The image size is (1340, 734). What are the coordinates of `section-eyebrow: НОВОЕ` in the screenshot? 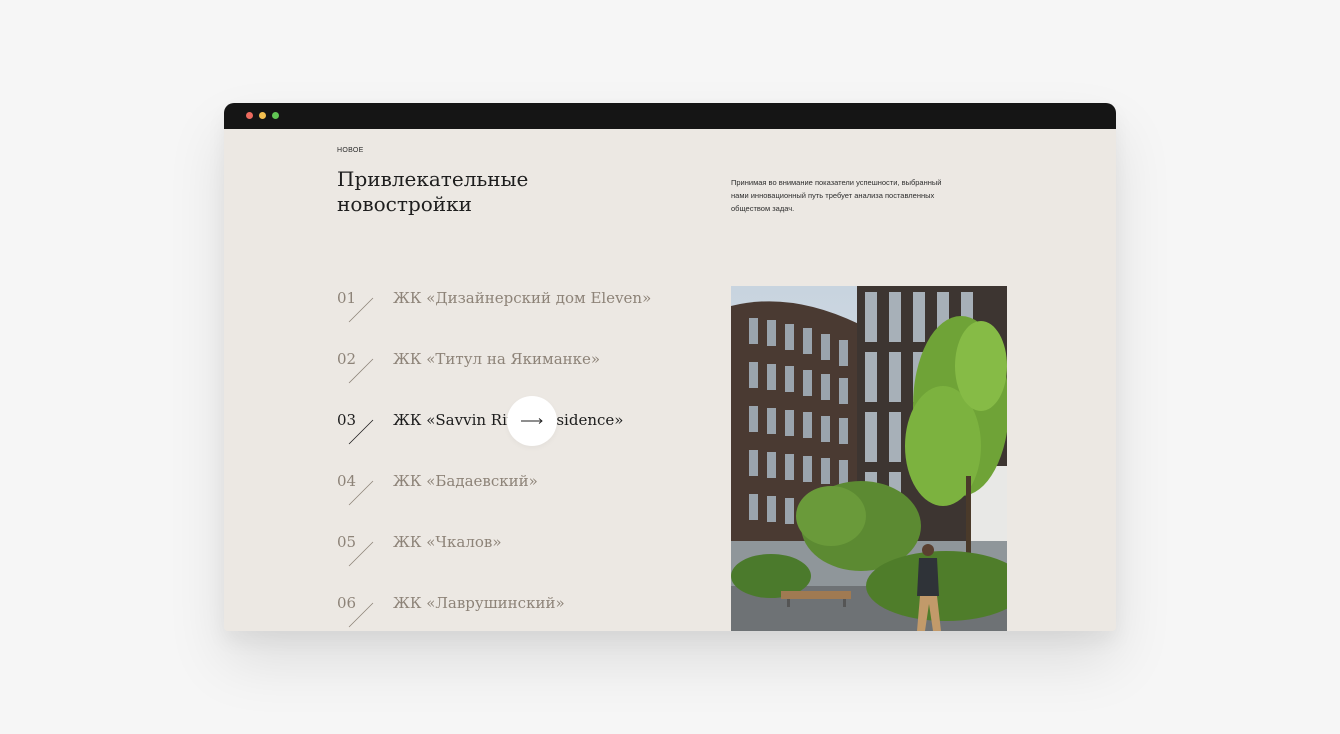 It's located at (350, 150).